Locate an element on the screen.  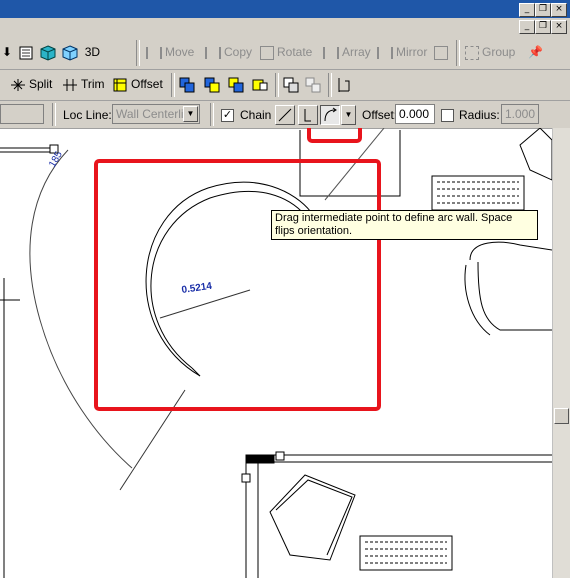
mirror-button: Mirror is located at coordinates (402, 52).